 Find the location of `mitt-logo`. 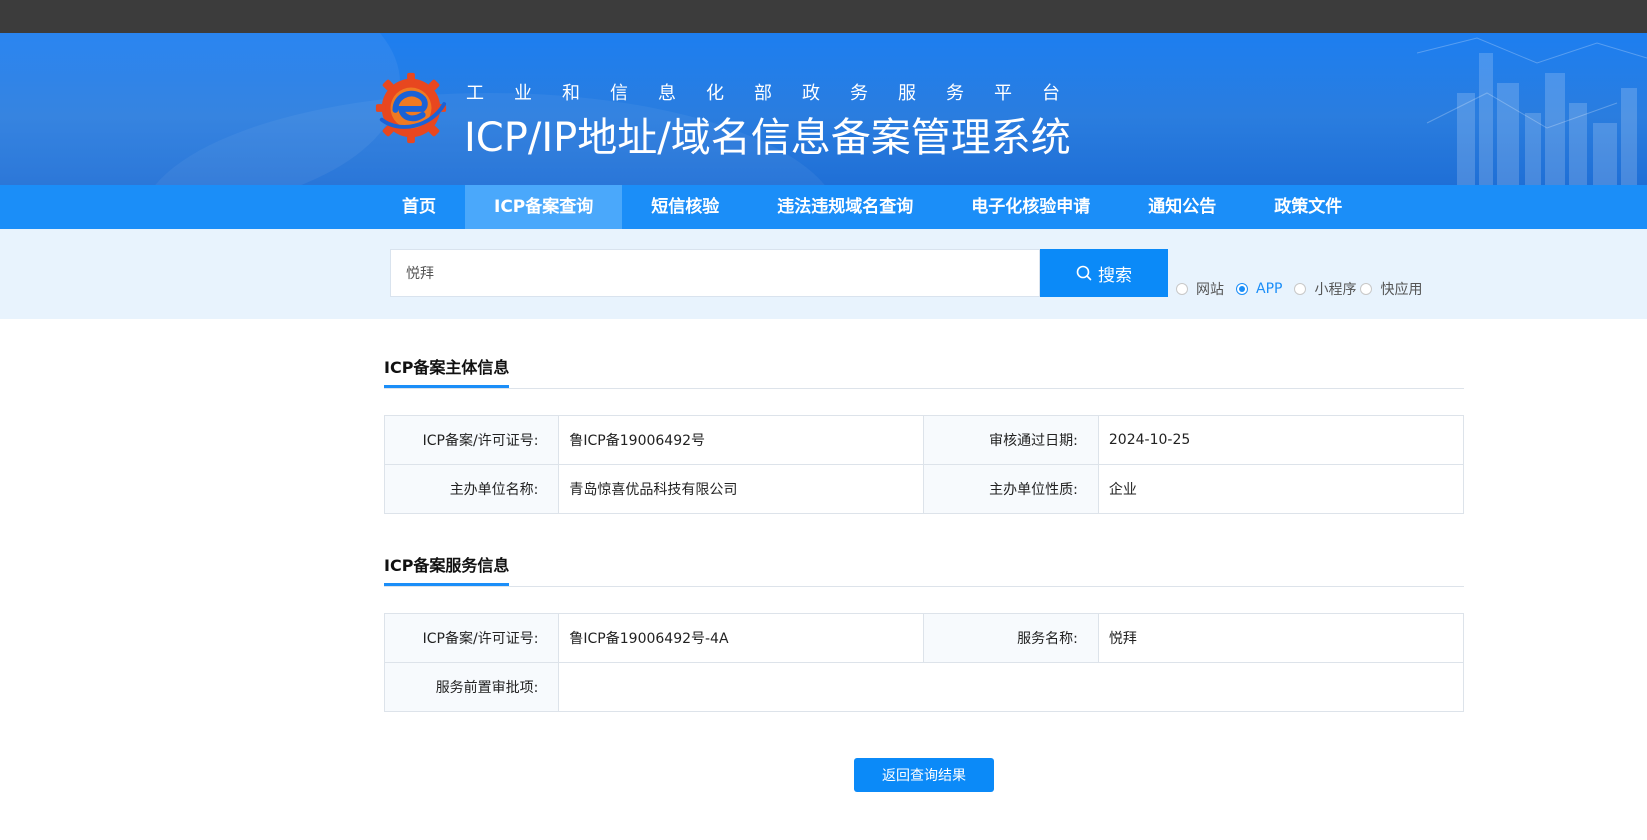

mitt-logo is located at coordinates (411, 108).